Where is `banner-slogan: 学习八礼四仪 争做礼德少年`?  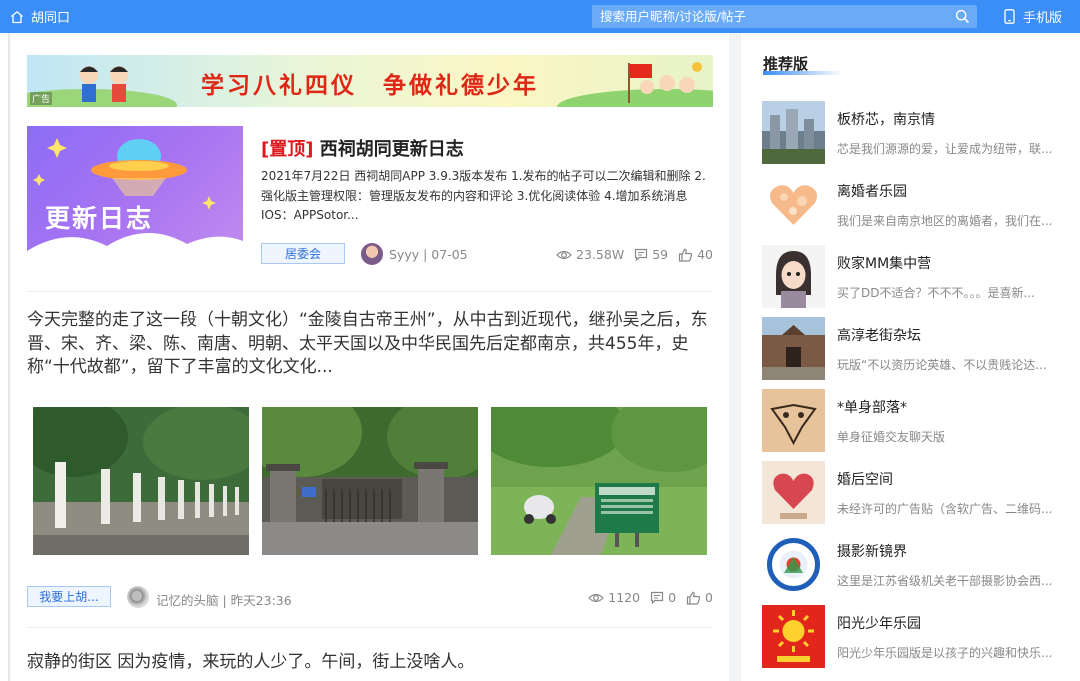
banner-slogan: 学习八礼四仪 争做礼德少年 is located at coordinates (370, 86).